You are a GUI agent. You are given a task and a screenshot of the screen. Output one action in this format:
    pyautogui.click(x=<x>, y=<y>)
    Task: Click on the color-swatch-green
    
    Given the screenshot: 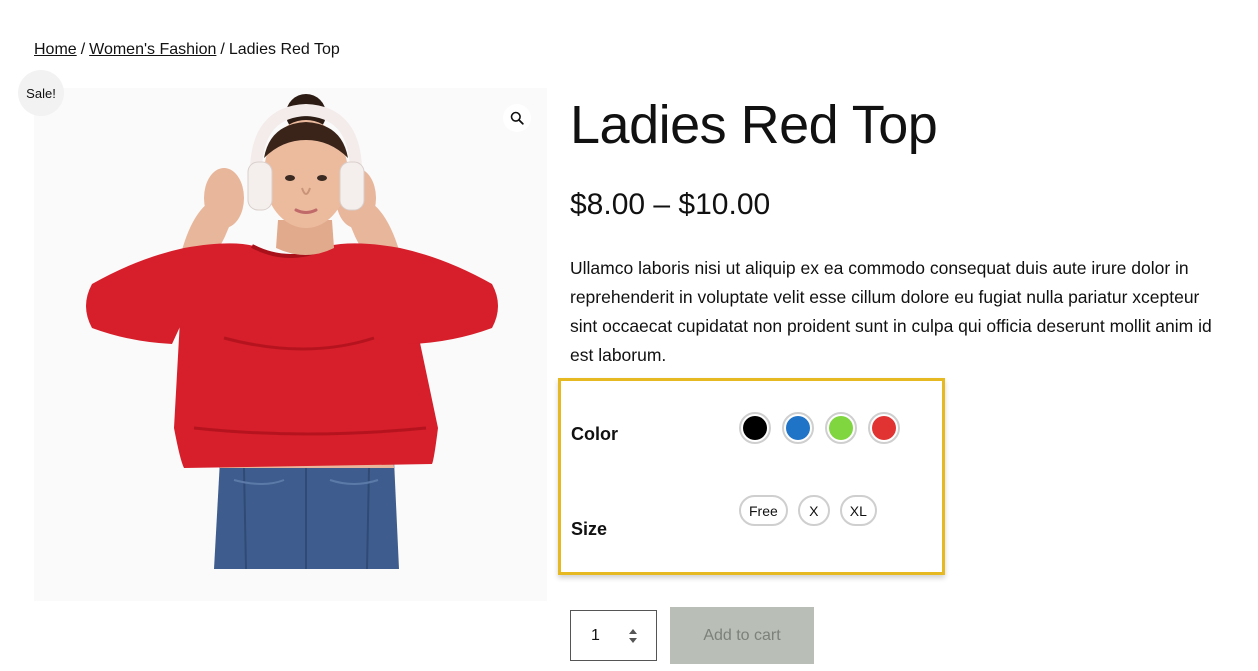 What is the action you would take?
    pyautogui.click(x=841, y=428)
    